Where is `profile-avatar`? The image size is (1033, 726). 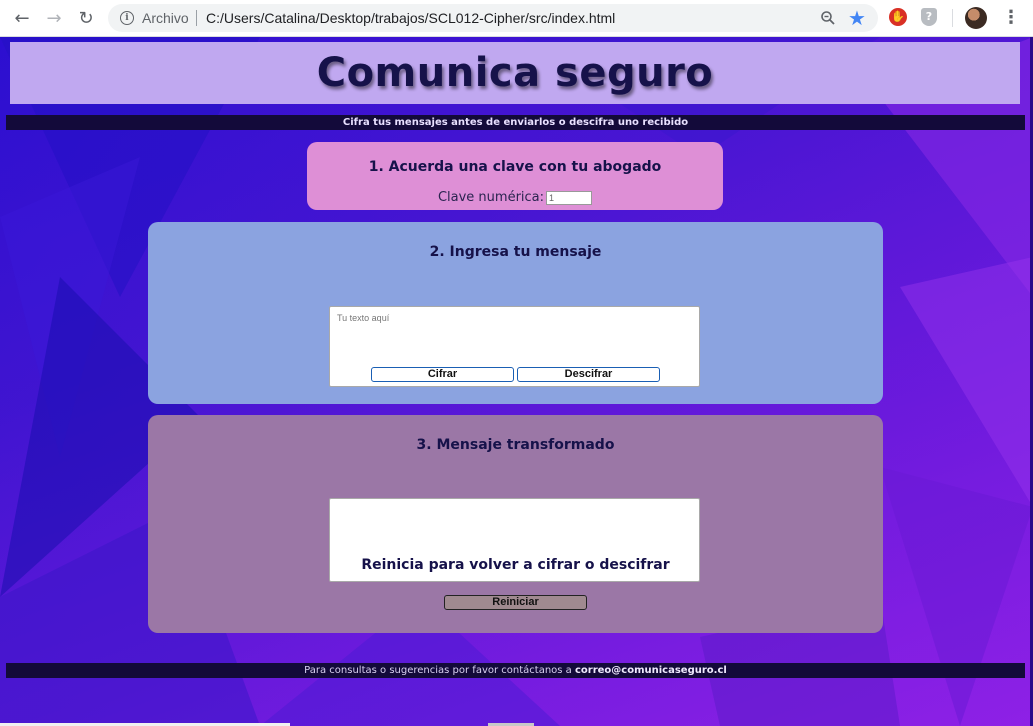 profile-avatar is located at coordinates (976, 18).